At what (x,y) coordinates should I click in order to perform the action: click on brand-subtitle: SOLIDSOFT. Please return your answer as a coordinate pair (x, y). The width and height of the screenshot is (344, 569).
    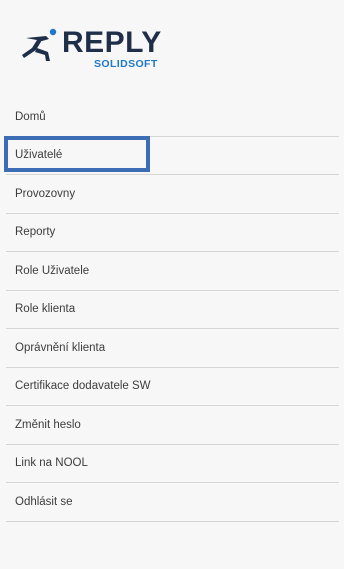
    Looking at the image, I should click on (126, 64).